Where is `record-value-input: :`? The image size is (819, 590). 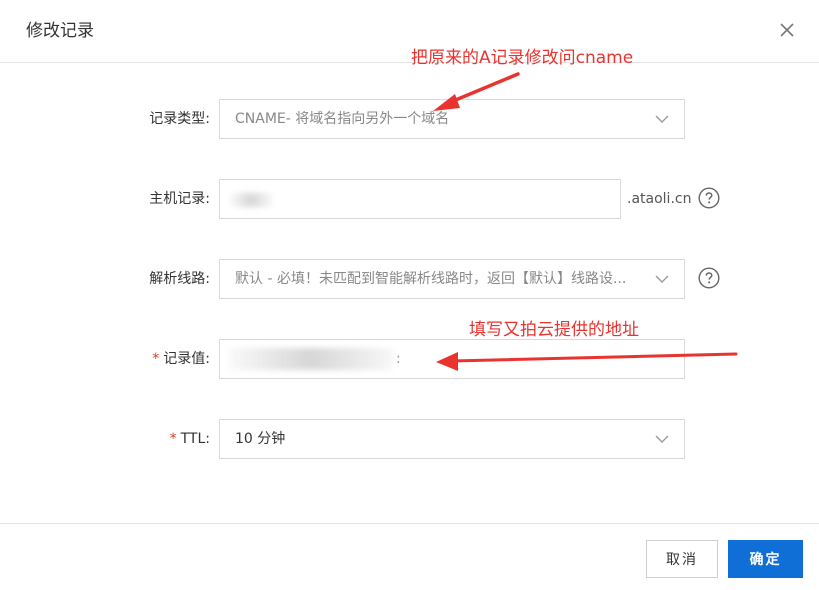
record-value-input: : is located at coordinates (452, 359).